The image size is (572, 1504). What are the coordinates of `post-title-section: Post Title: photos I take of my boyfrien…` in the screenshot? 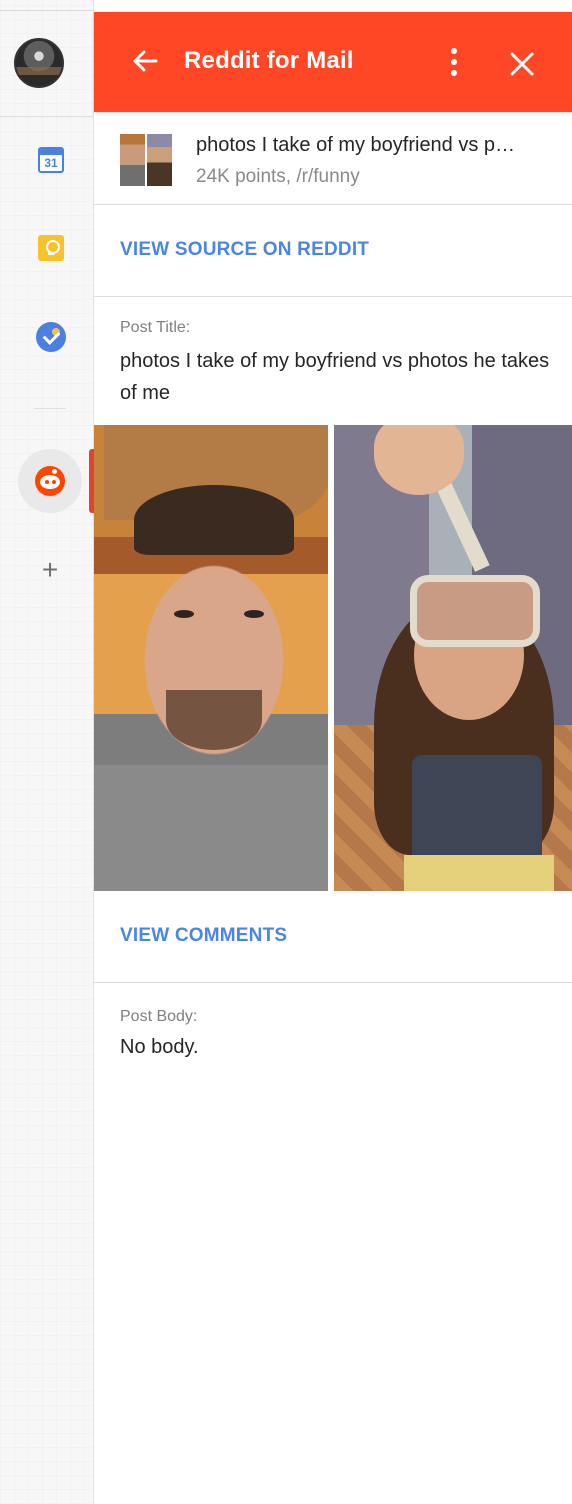 It's located at (333, 361).